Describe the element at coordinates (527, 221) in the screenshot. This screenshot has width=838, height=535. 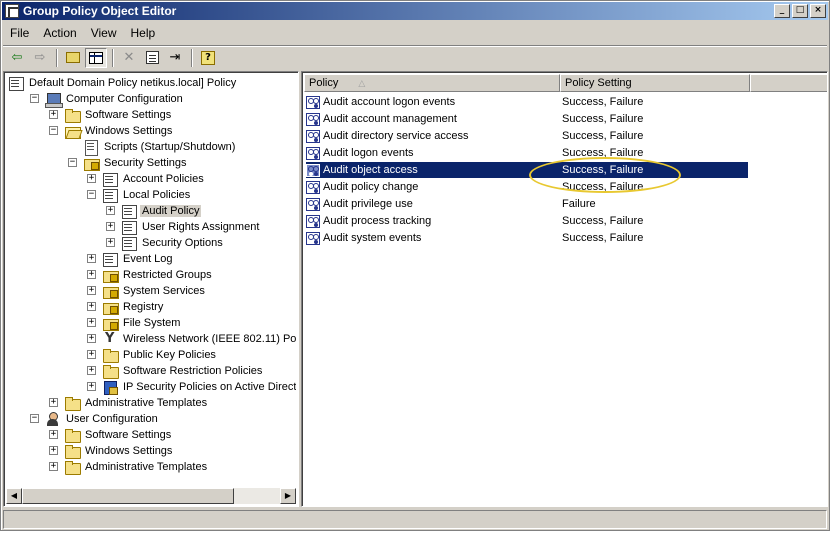
I see `policy-row: Audit process tracking Success, Failure` at that location.